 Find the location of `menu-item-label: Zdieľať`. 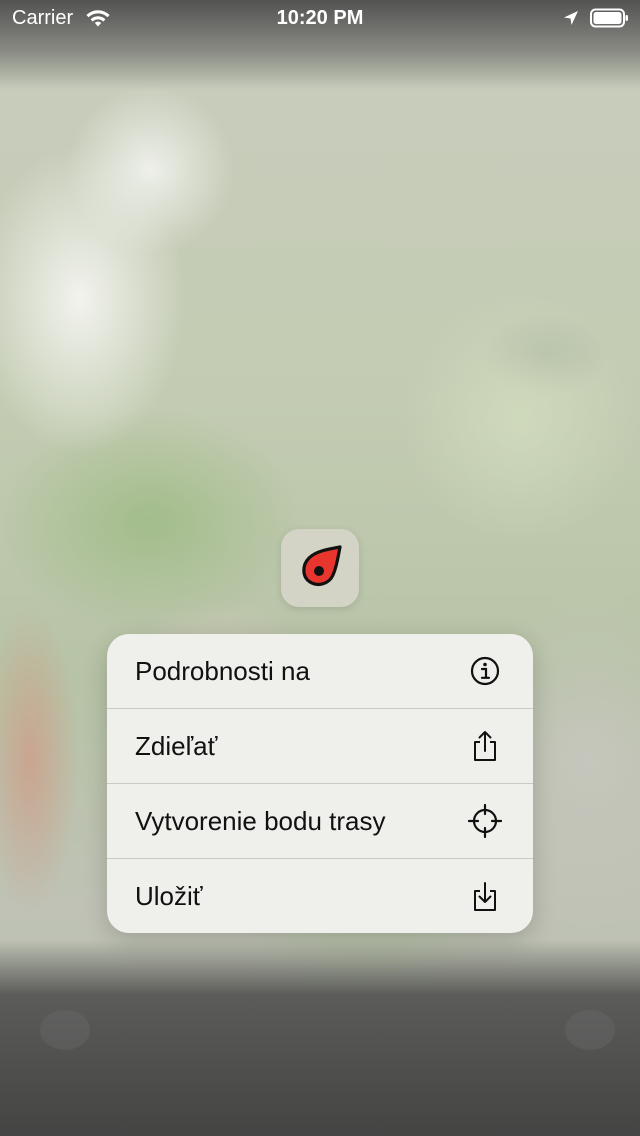

menu-item-label: Zdieľať is located at coordinates (176, 746).